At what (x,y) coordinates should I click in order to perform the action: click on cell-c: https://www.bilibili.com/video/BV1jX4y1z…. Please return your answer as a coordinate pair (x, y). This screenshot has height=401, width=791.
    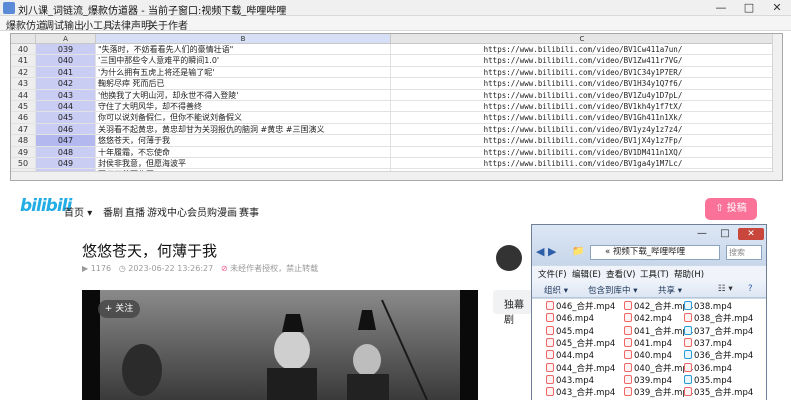
    Looking at the image, I should click on (582, 141).